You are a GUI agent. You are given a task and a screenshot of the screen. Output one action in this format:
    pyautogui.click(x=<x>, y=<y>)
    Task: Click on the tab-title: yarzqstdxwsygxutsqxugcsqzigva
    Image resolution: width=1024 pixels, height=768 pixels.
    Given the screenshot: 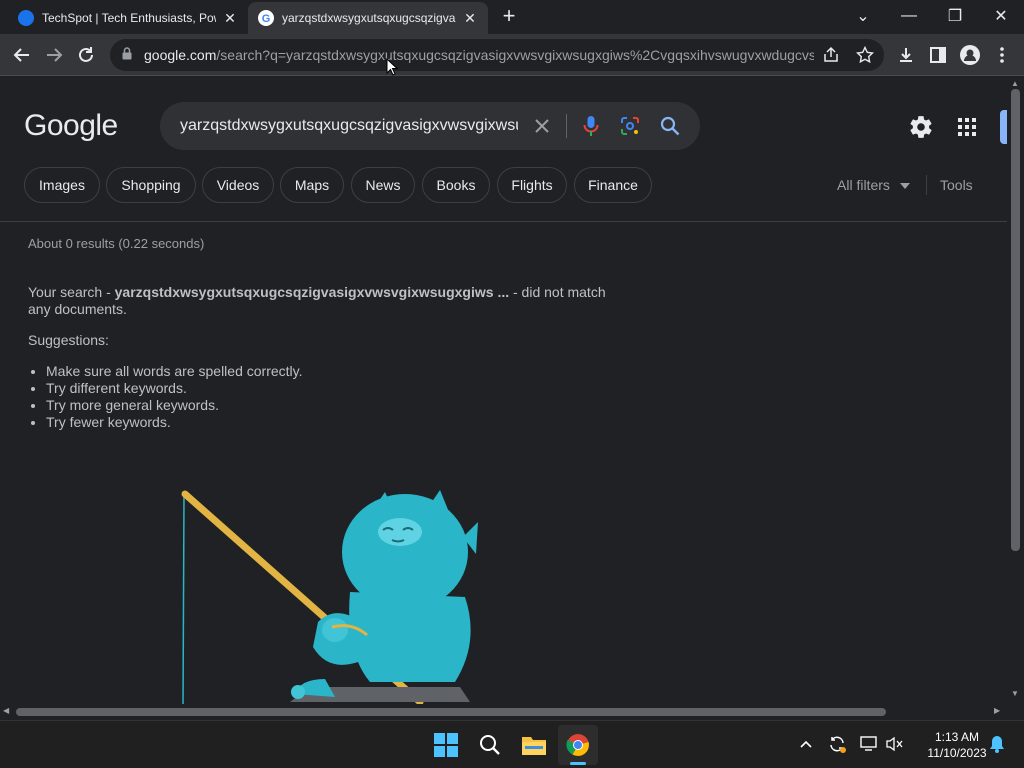 What is the action you would take?
    pyautogui.click(x=369, y=18)
    